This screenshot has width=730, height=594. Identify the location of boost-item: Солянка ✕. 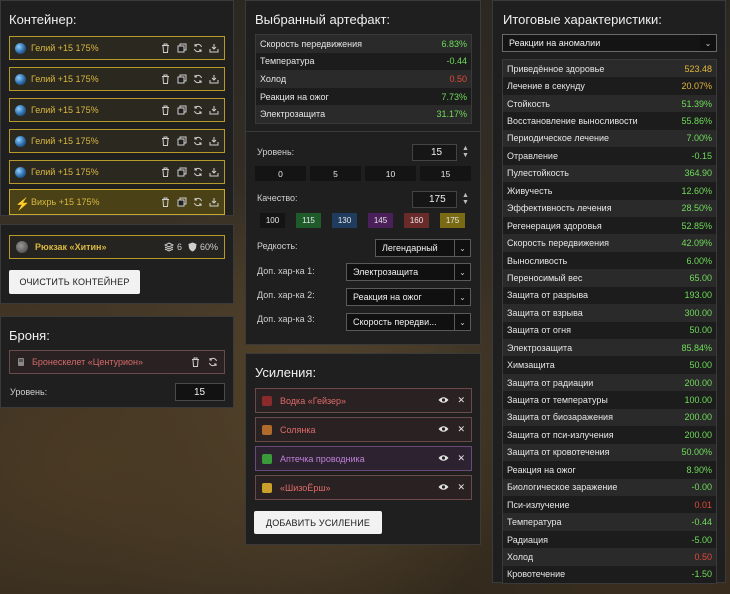
(363, 429).